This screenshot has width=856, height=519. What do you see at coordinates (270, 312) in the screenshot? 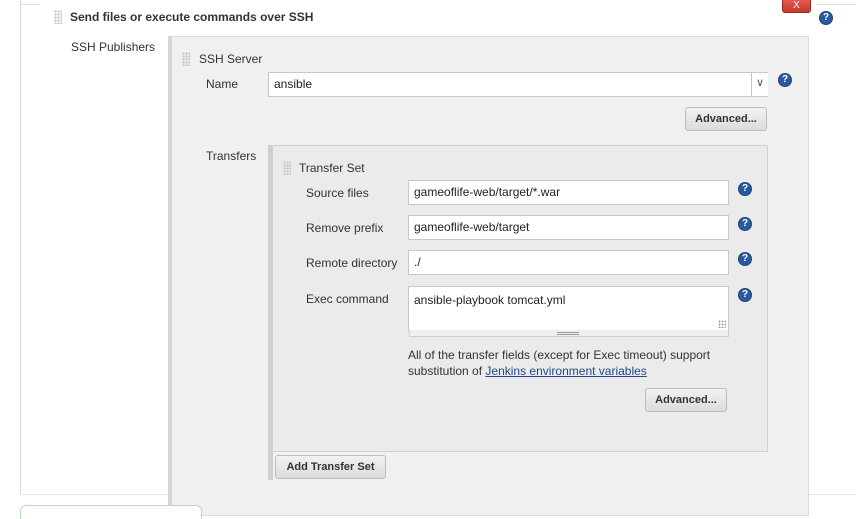
I see `transfer-set-panel-rail` at bounding box center [270, 312].